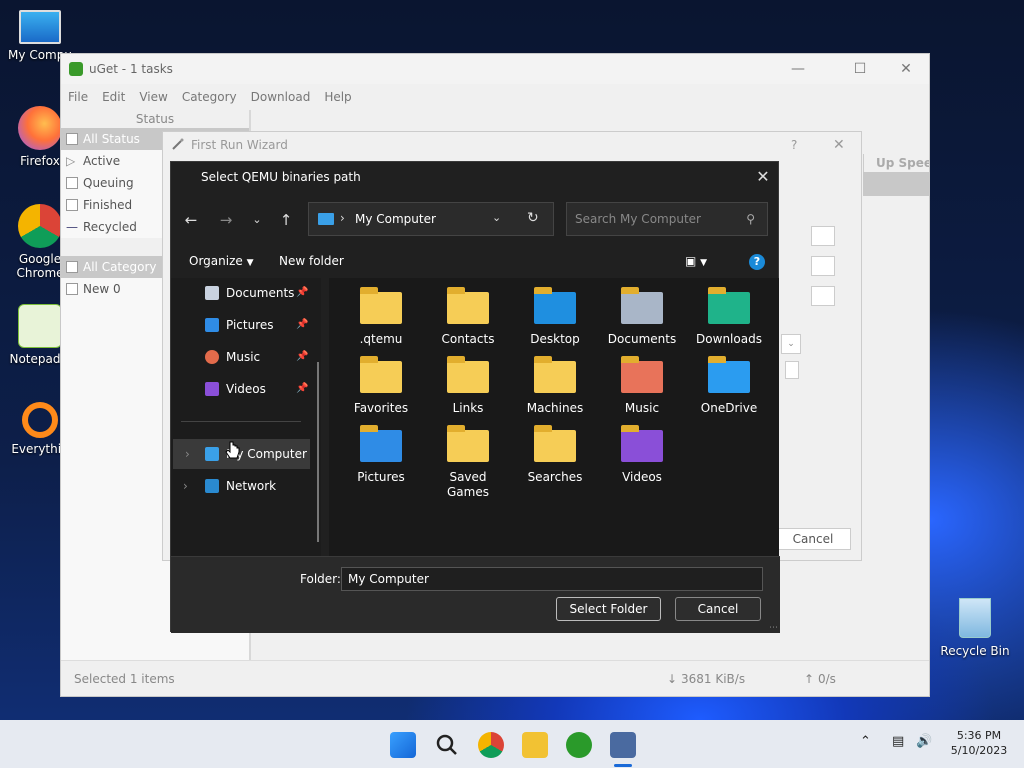 This screenshot has height=768, width=1024. Describe the element at coordinates (403, 745) in the screenshot. I see `start-windows-icon` at that location.